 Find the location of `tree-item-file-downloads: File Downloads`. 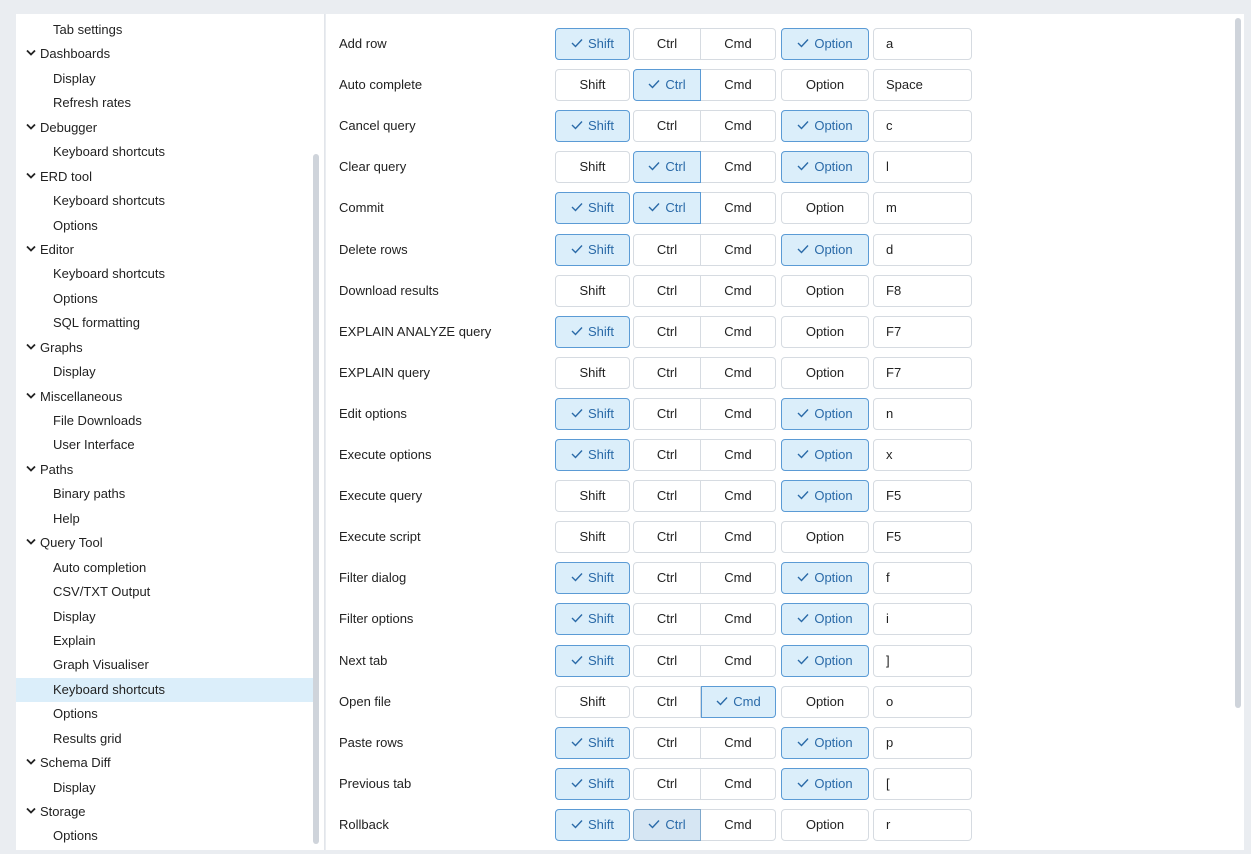

tree-item-file-downloads: File Downloads is located at coordinates (166, 421).